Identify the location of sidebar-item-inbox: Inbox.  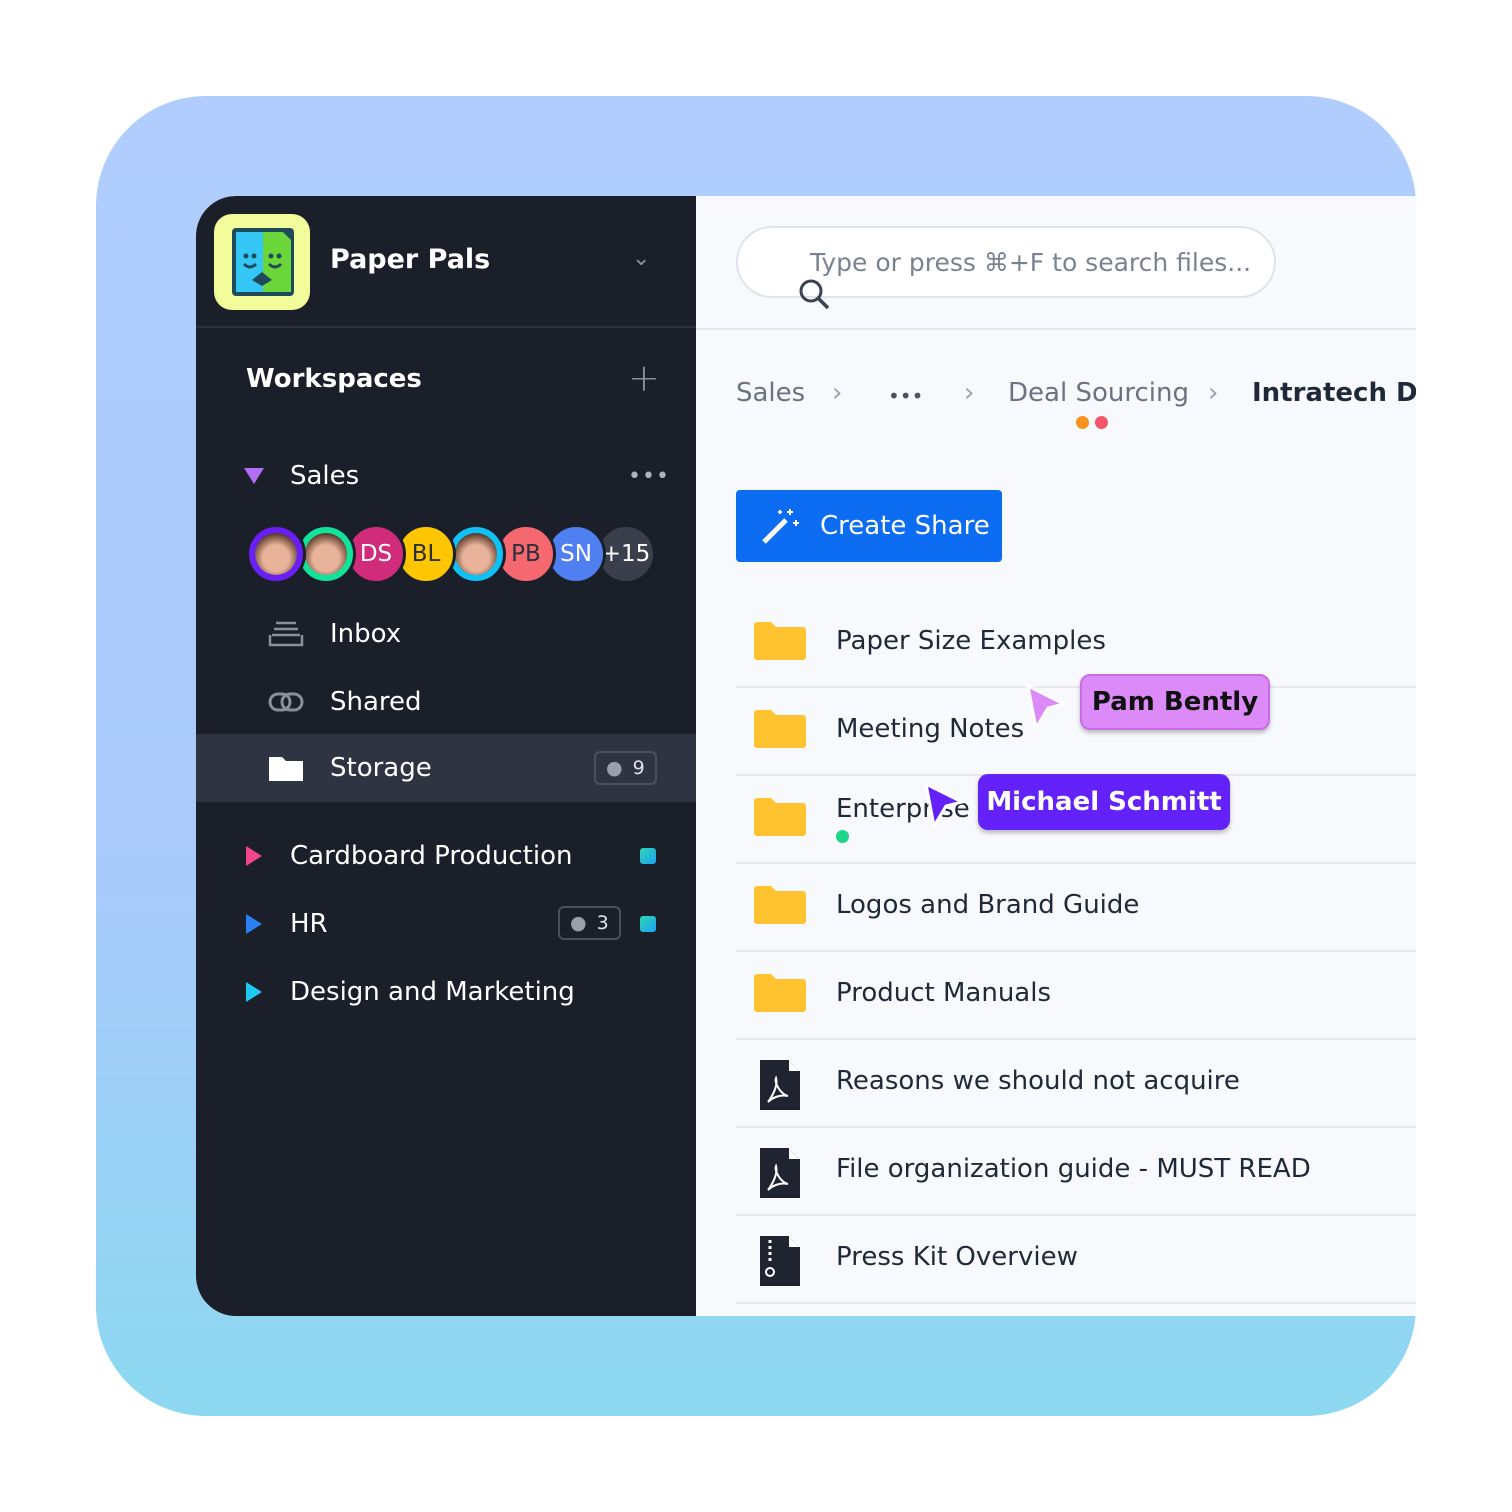
(446, 634).